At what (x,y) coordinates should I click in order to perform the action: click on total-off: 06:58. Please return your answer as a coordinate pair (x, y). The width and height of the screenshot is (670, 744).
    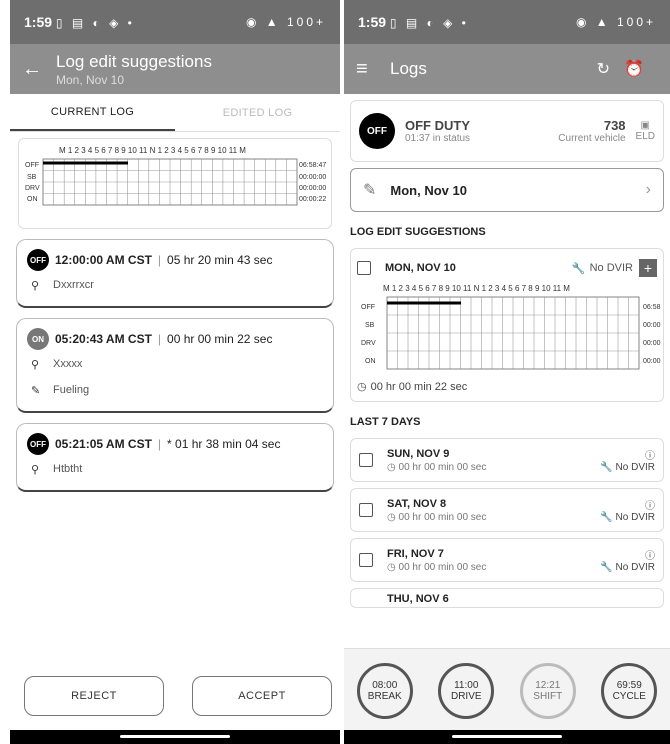
    Looking at the image, I should click on (652, 307).